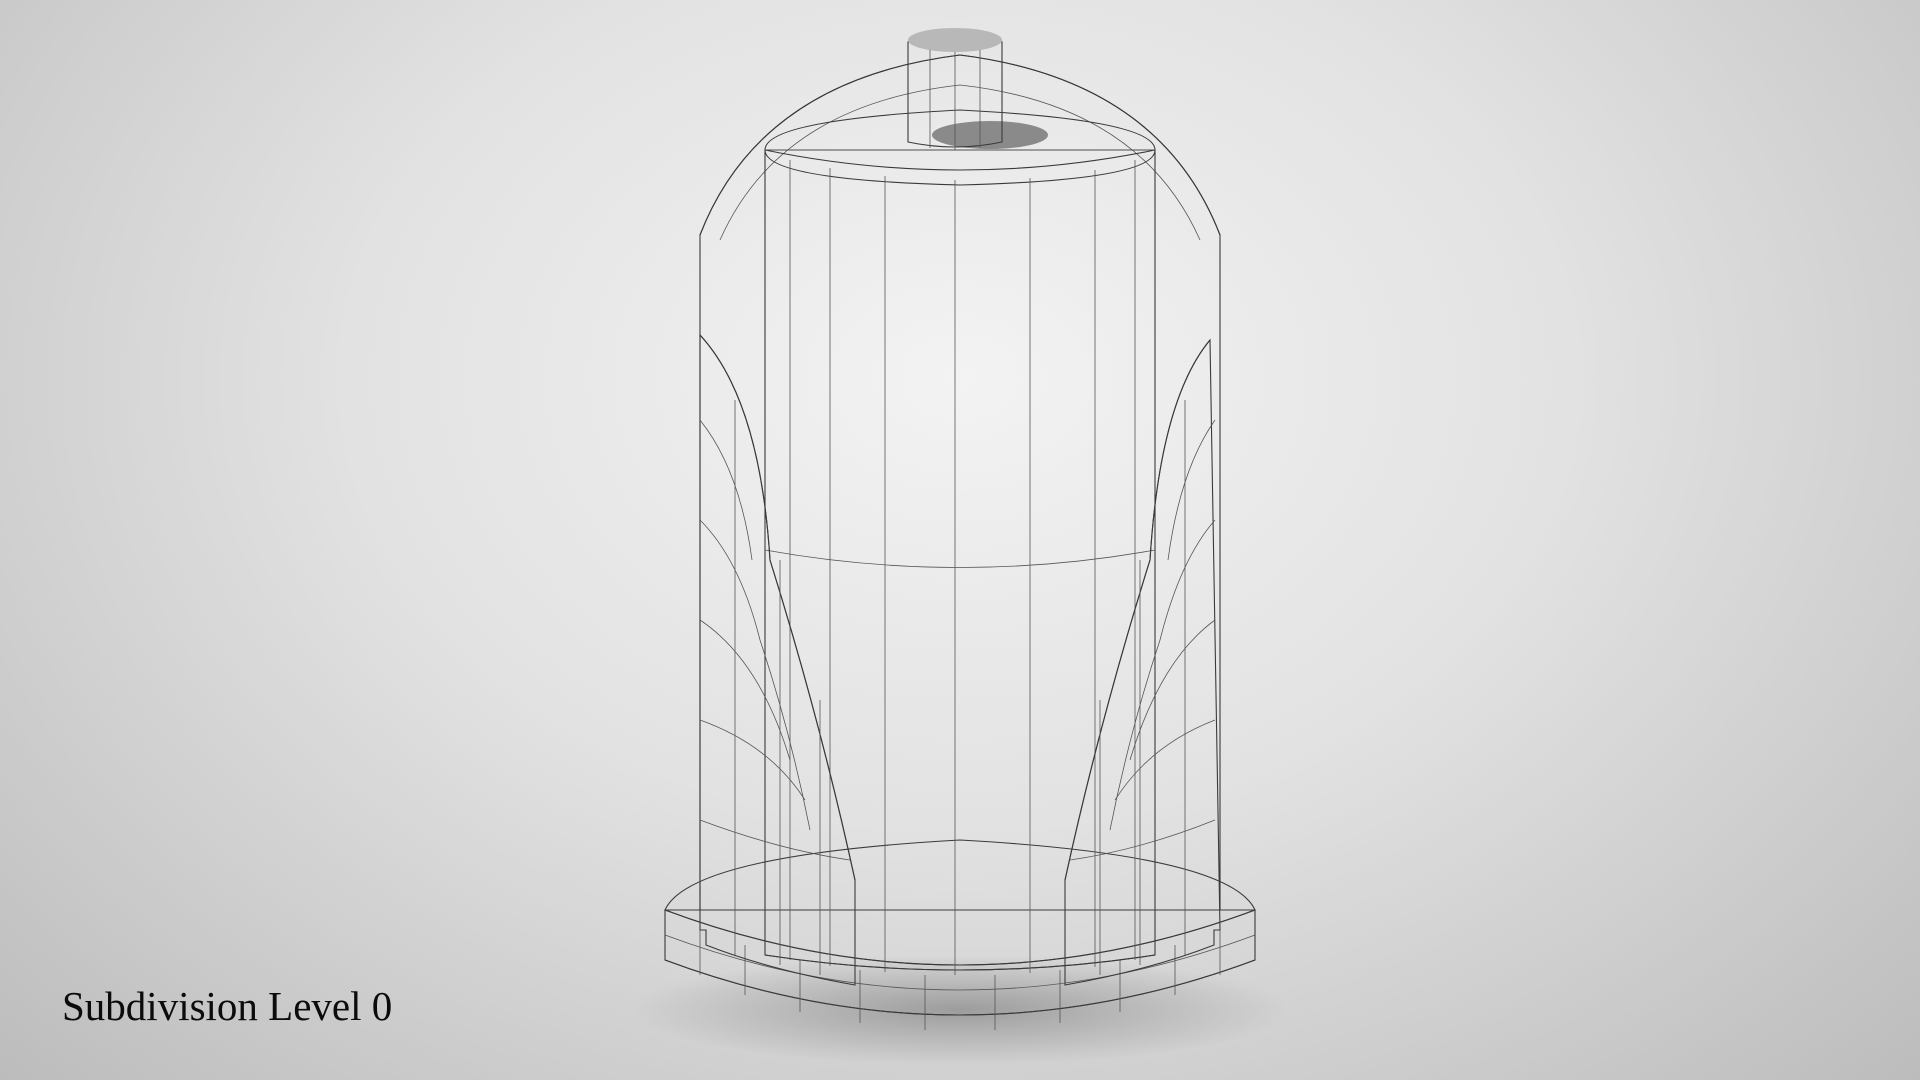 The height and width of the screenshot is (1080, 1920). I want to click on subdivision-level-caption: Subdivision Level 0, so click(227, 1006).